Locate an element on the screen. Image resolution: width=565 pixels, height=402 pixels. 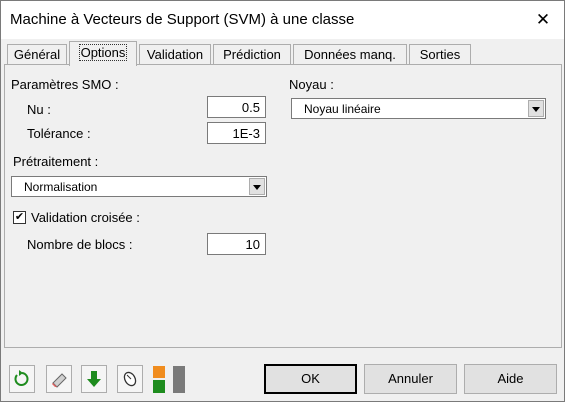
kernel-value: Noyau linéaire is located at coordinates (342, 109).